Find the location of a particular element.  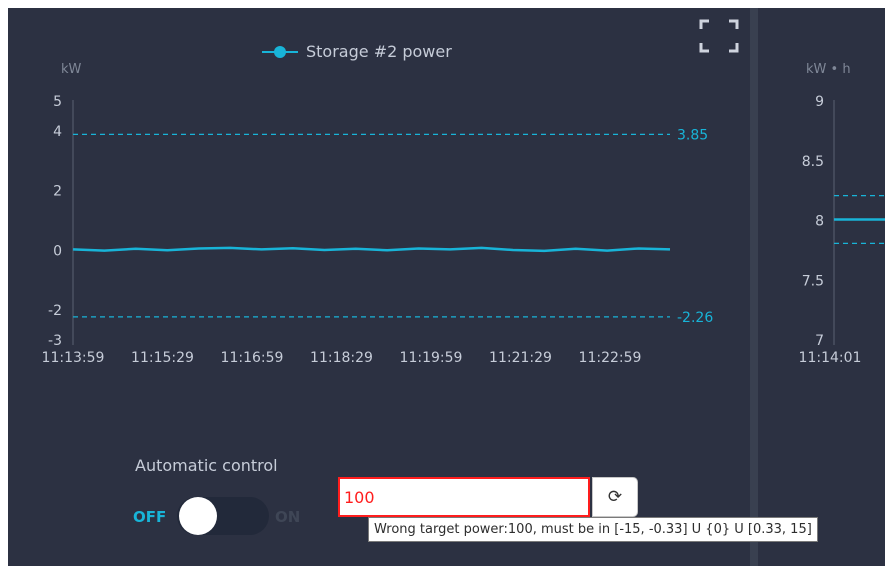

y-tick-label: 0 is located at coordinates (57, 251).